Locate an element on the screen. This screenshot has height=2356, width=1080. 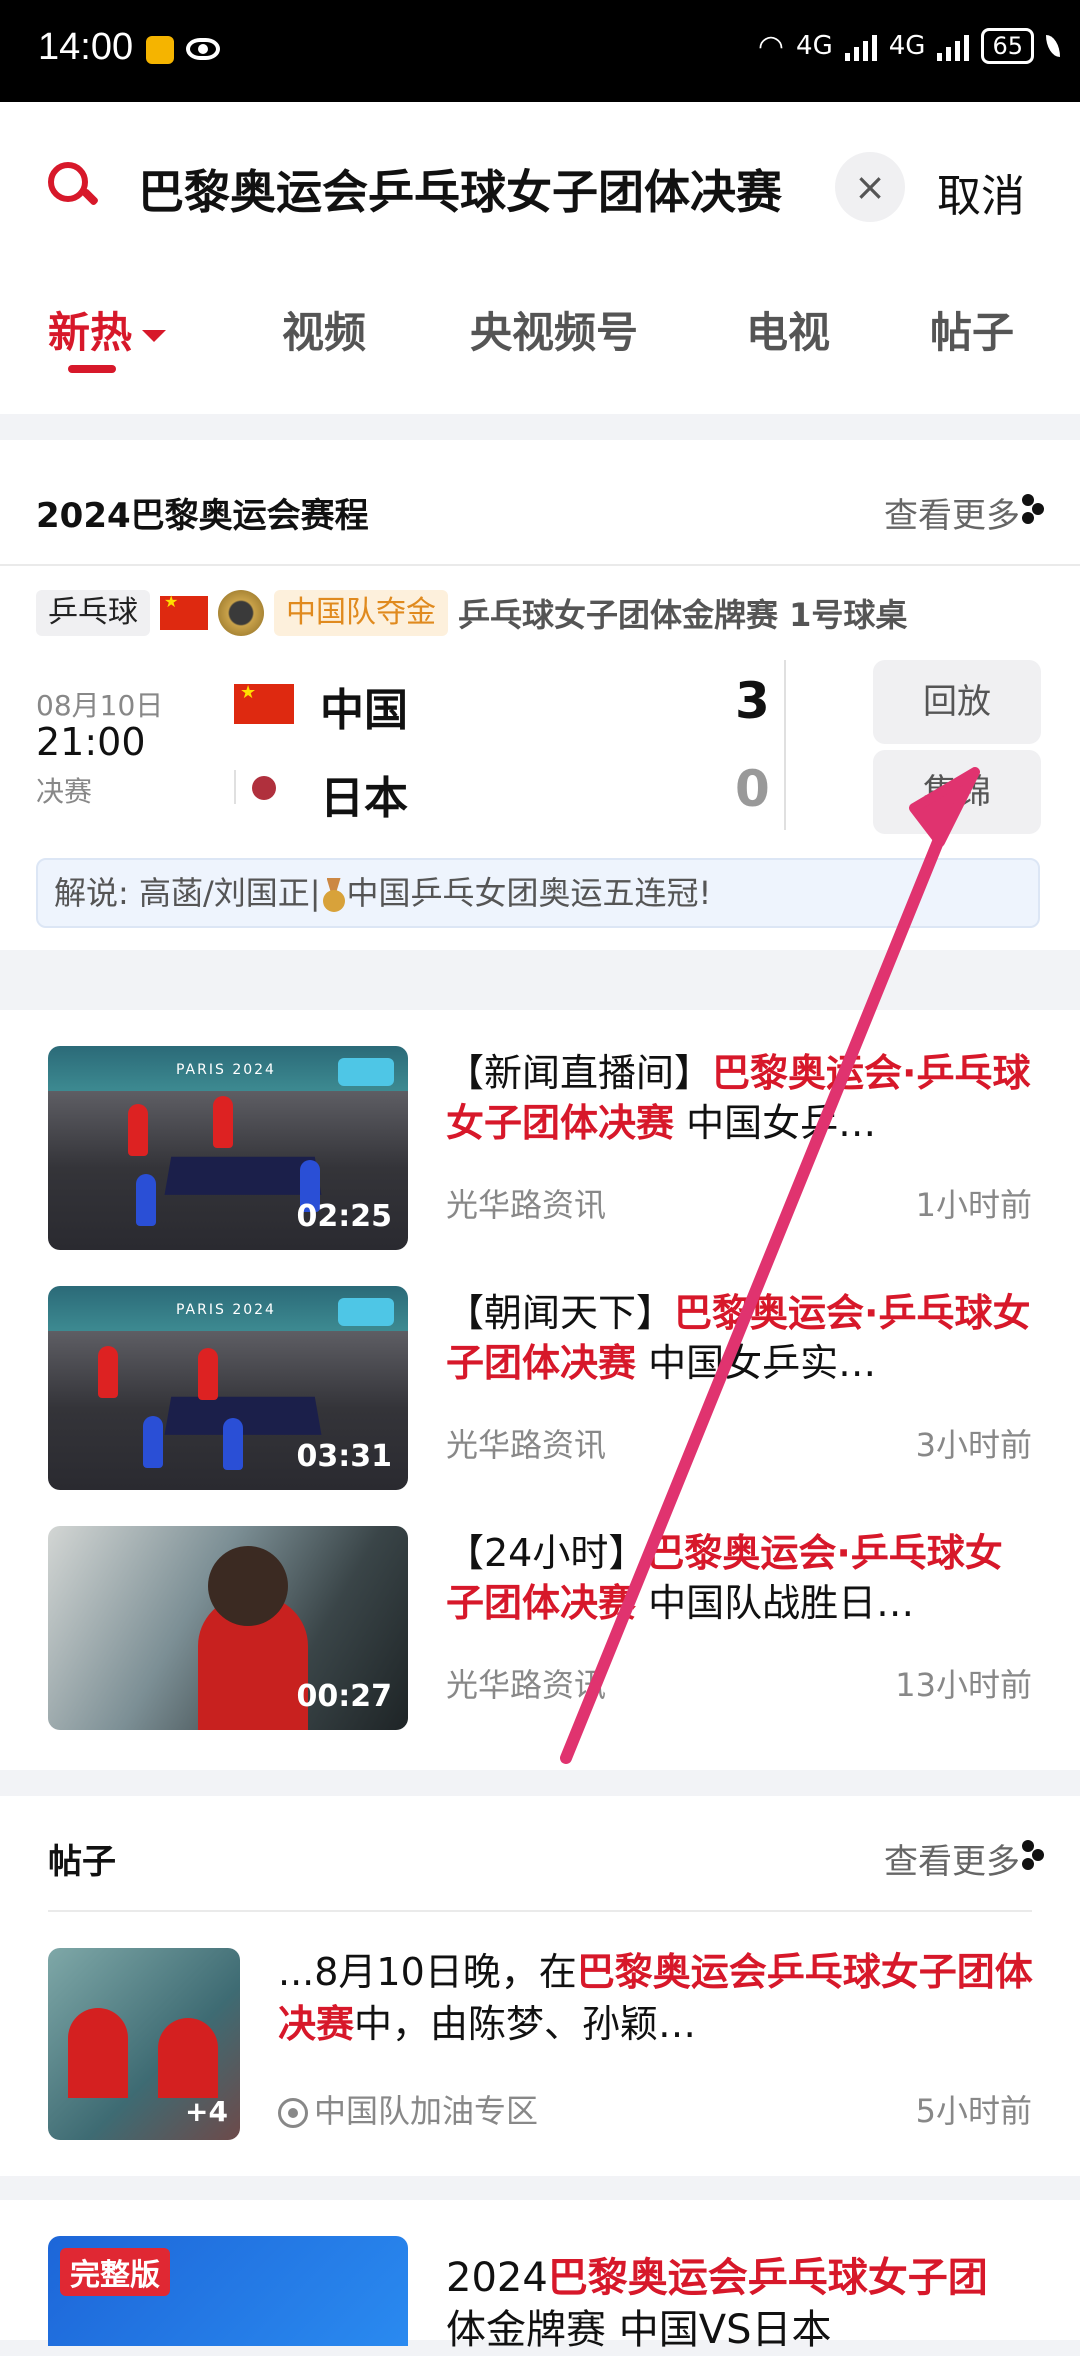
cancel-button: 取消 is located at coordinates (981, 192).